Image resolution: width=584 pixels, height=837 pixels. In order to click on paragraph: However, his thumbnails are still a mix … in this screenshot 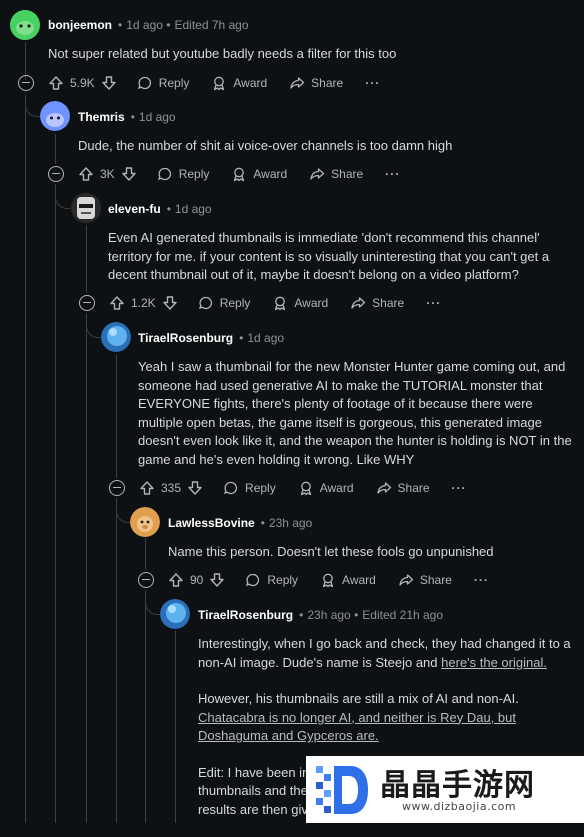, I will do `click(358, 717)`.